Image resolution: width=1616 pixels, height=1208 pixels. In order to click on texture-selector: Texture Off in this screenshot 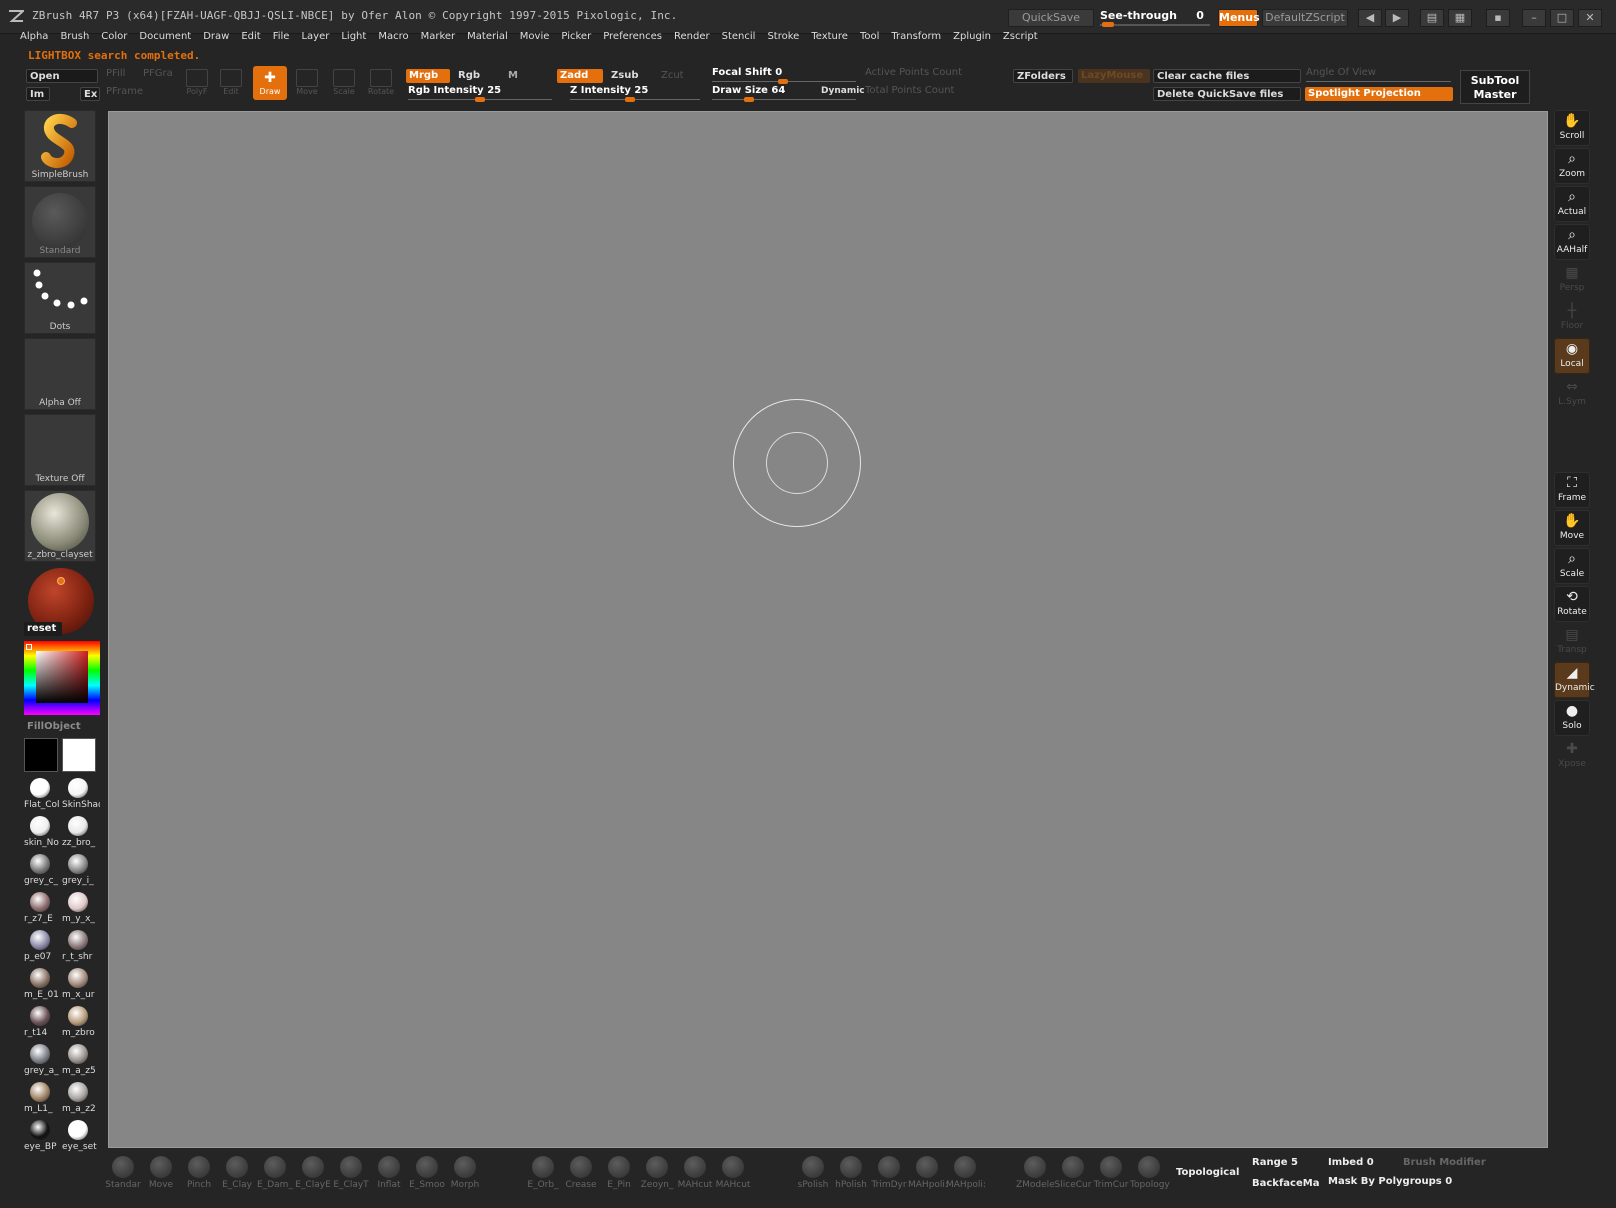, I will do `click(60, 450)`.